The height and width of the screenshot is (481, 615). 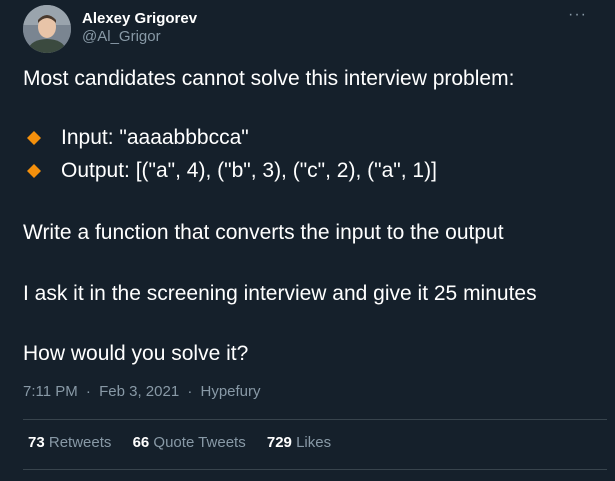 I want to click on retweets-label: Retweets, so click(x=80, y=442).